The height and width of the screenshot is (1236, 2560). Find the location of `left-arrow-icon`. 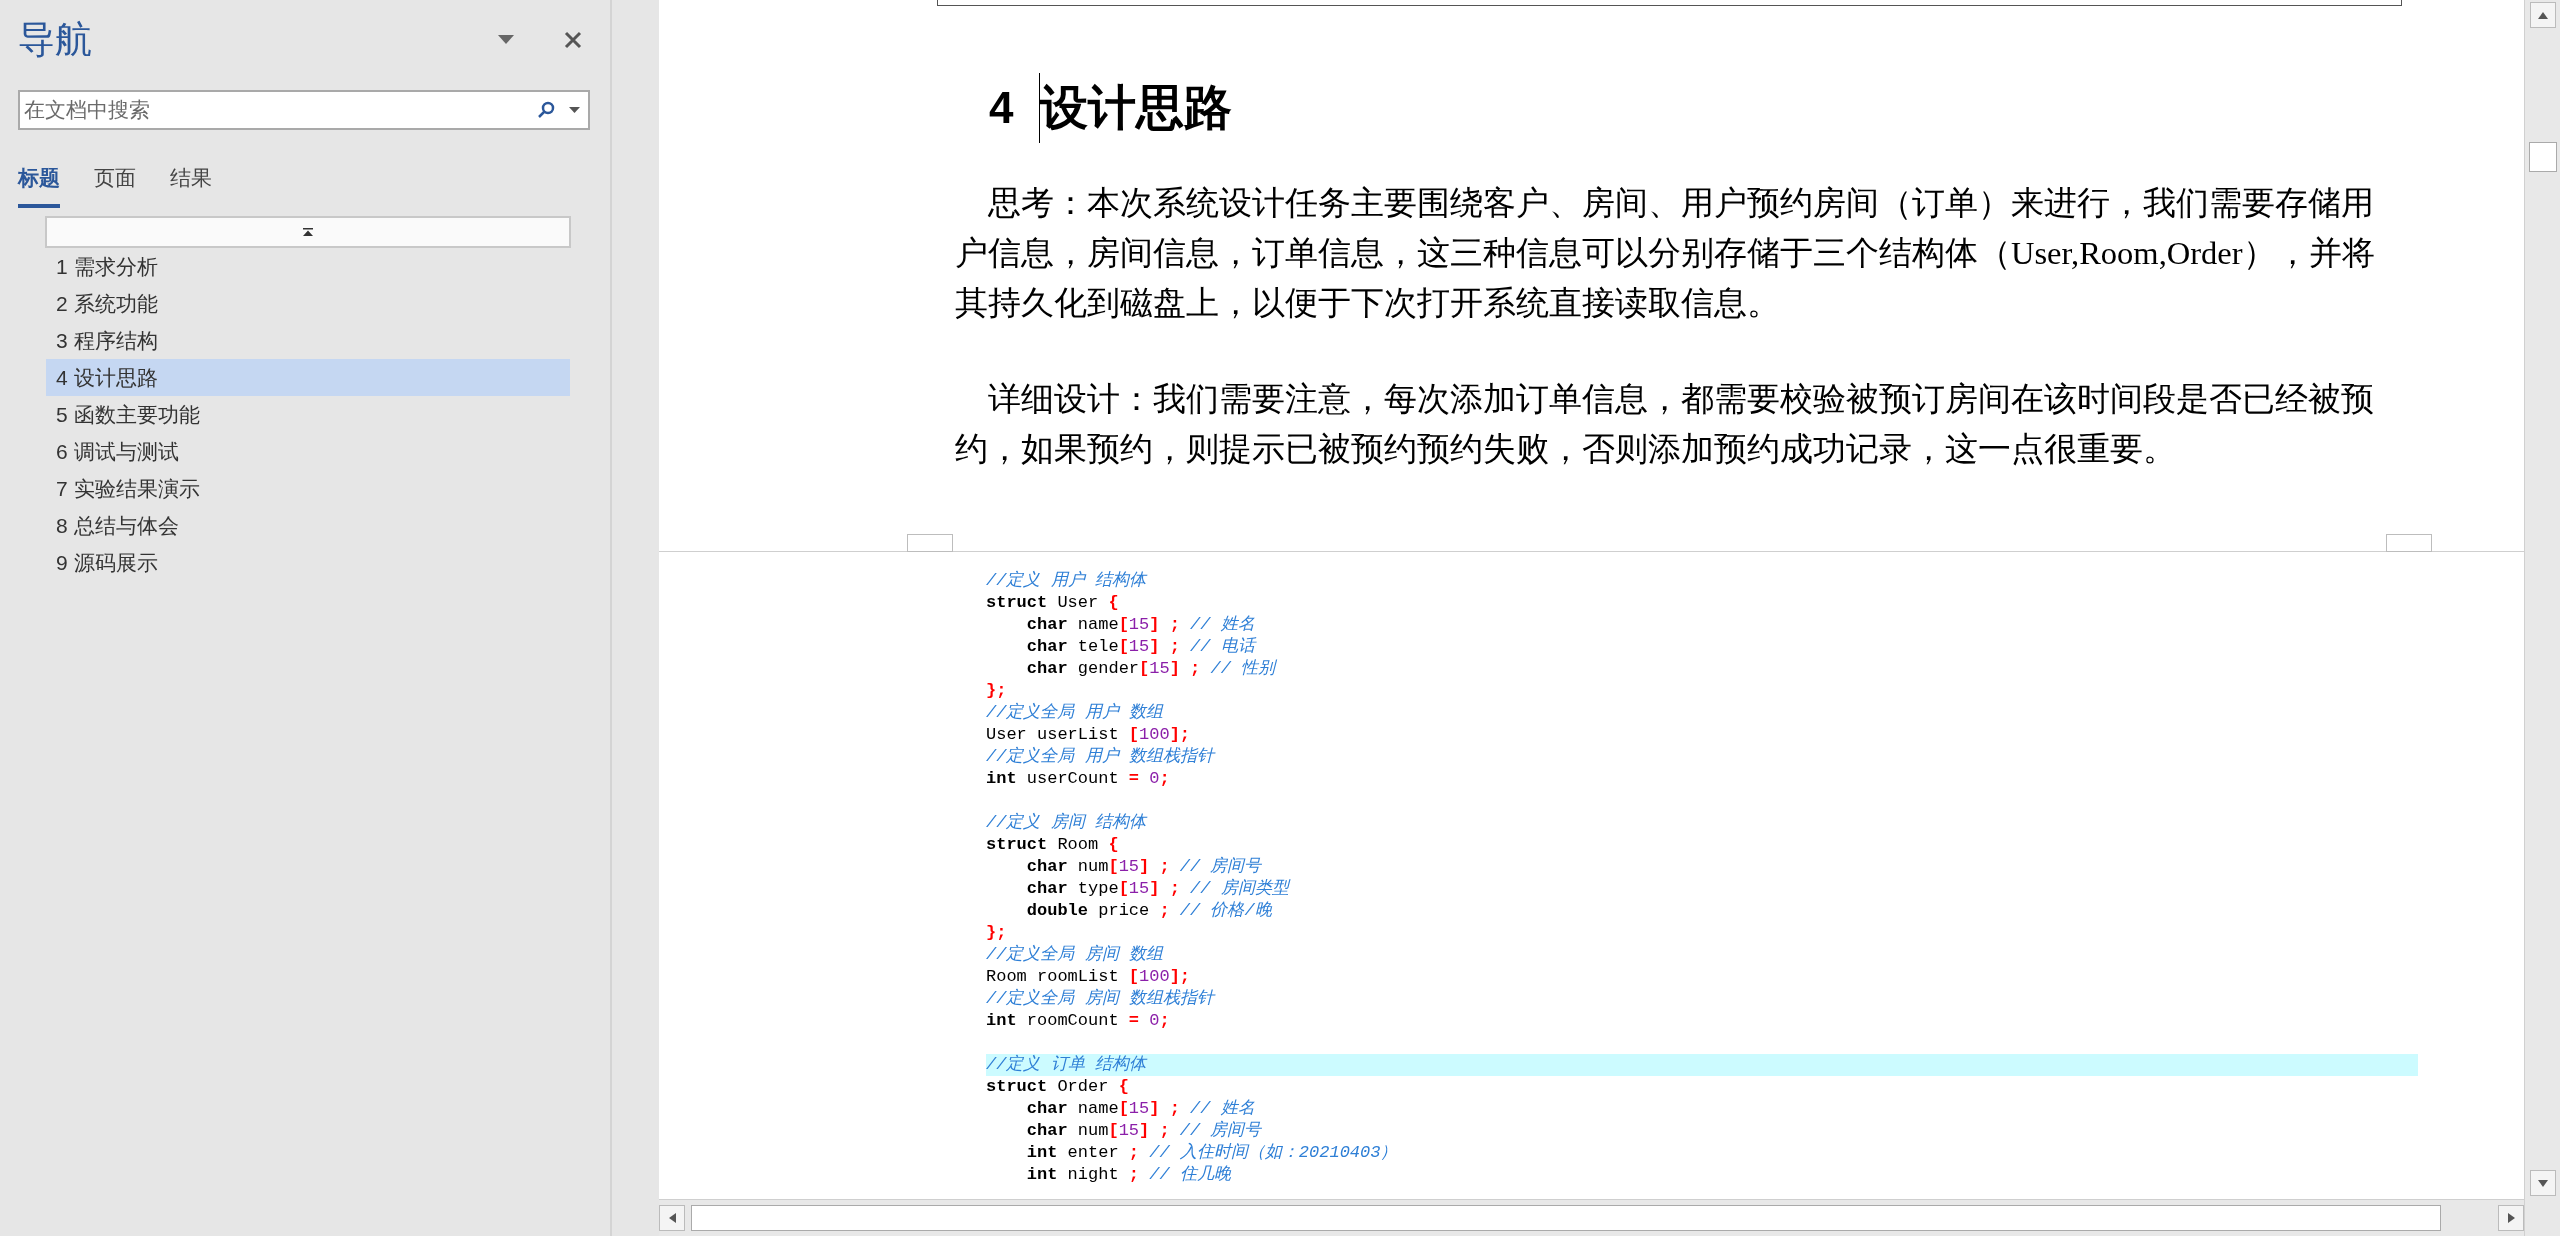

left-arrow-icon is located at coordinates (672, 1218).